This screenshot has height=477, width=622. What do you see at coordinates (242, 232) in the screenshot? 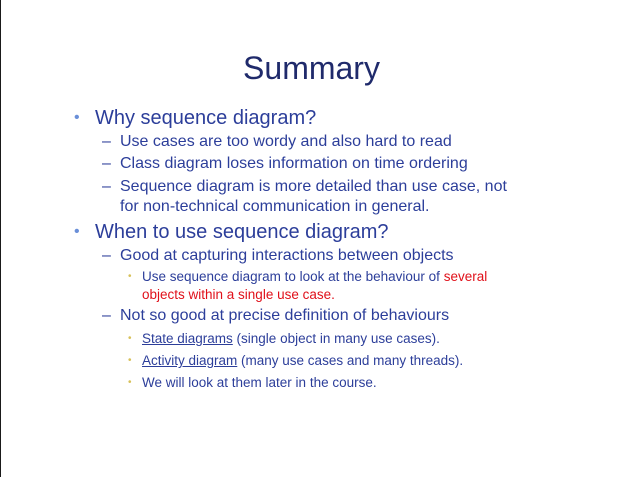
I see `bullet-text: When to use sequence diagram?` at bounding box center [242, 232].